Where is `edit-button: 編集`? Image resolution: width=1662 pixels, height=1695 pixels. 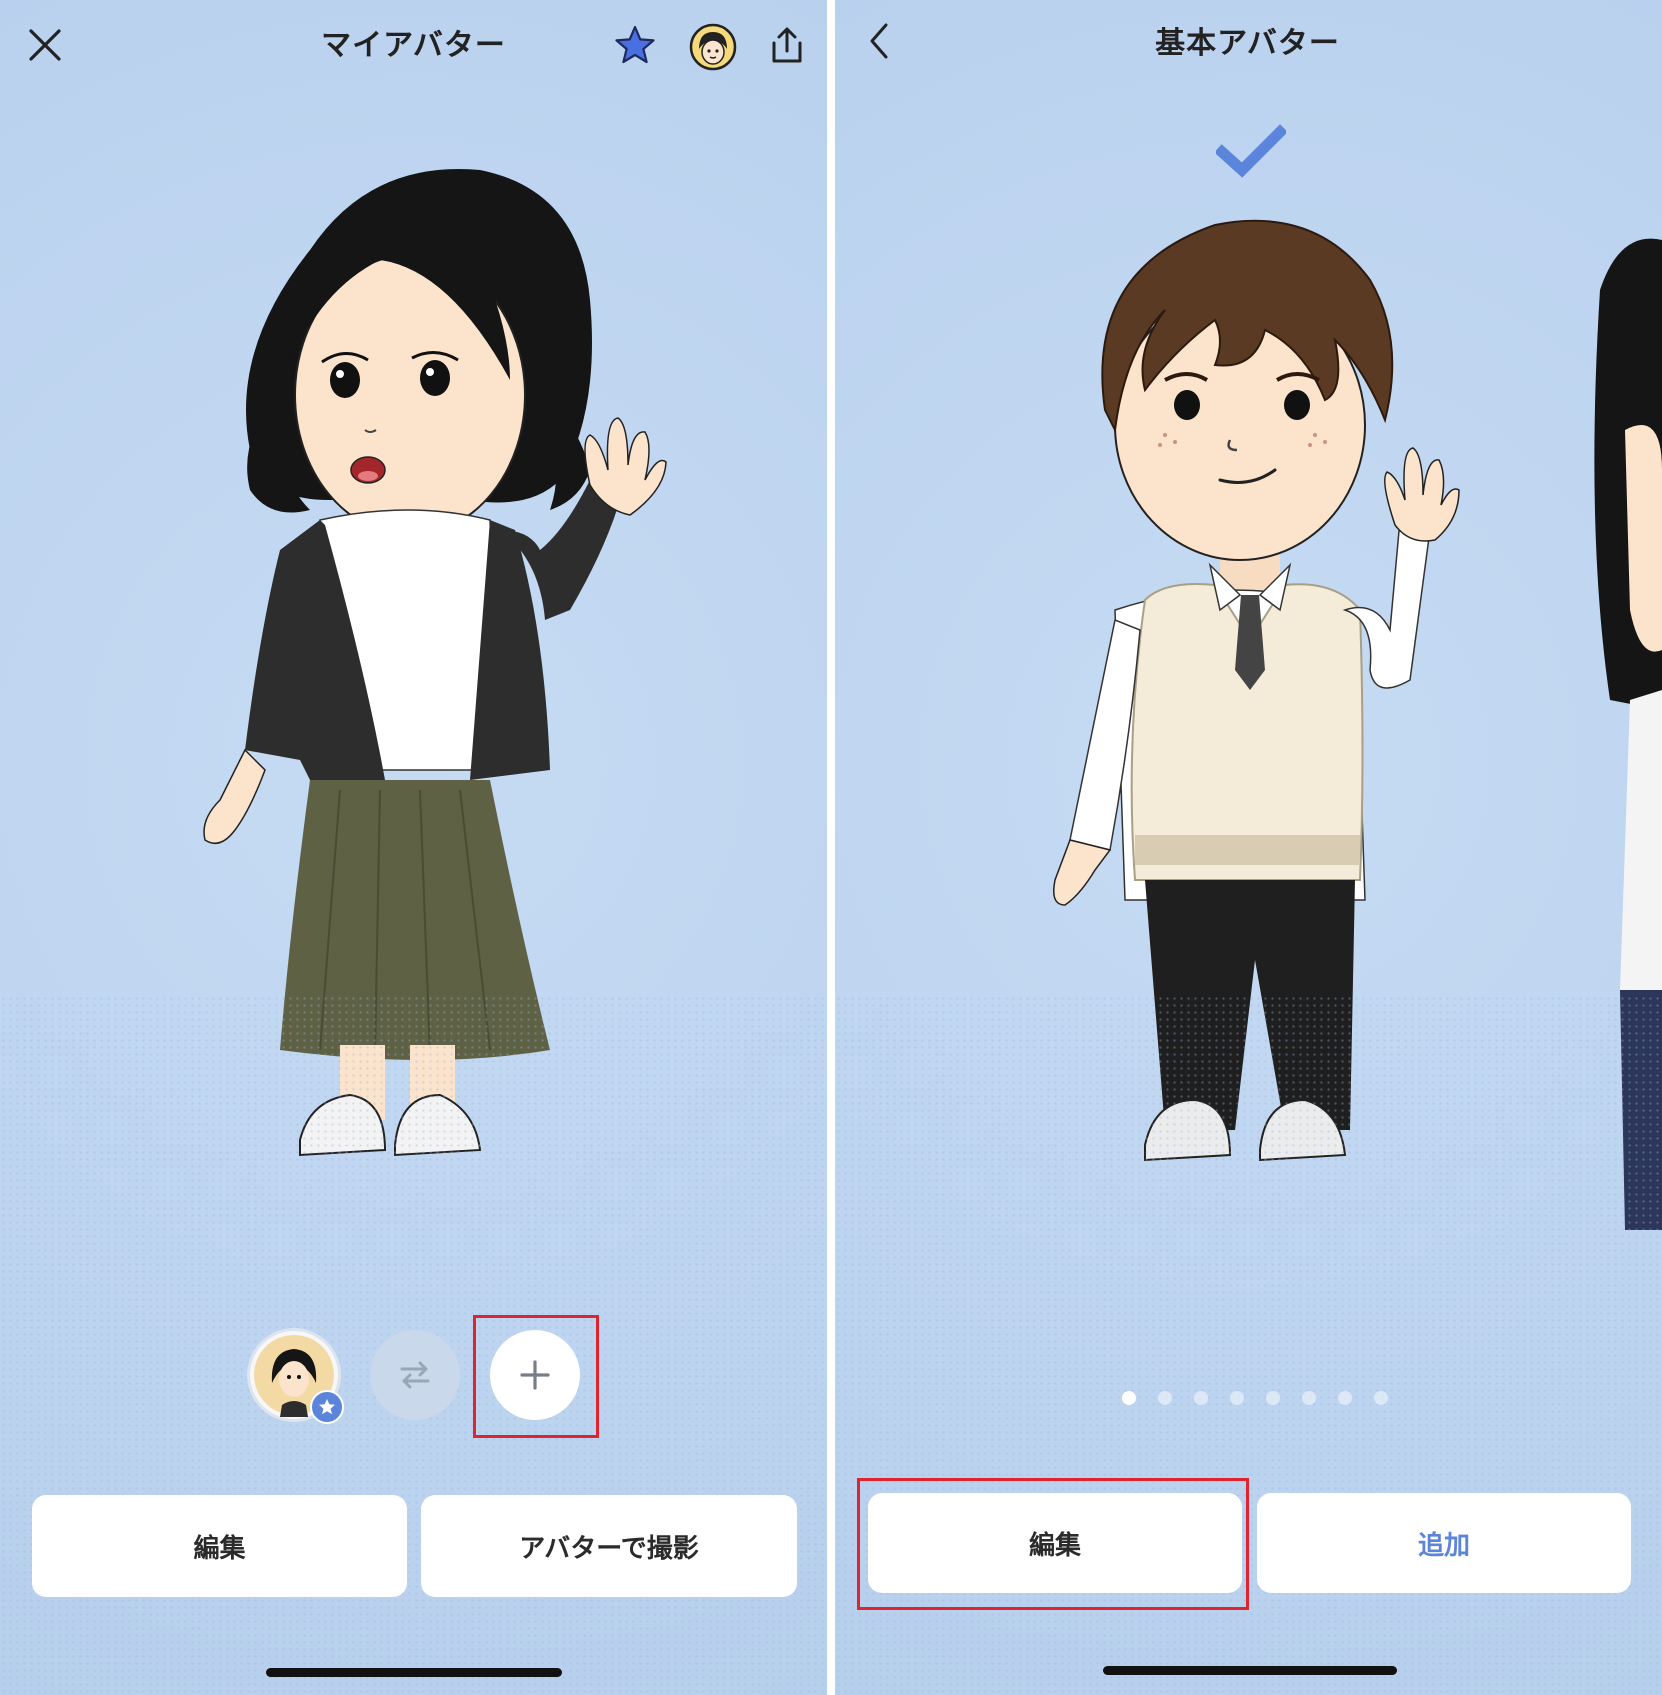 edit-button: 編集 is located at coordinates (219, 1546).